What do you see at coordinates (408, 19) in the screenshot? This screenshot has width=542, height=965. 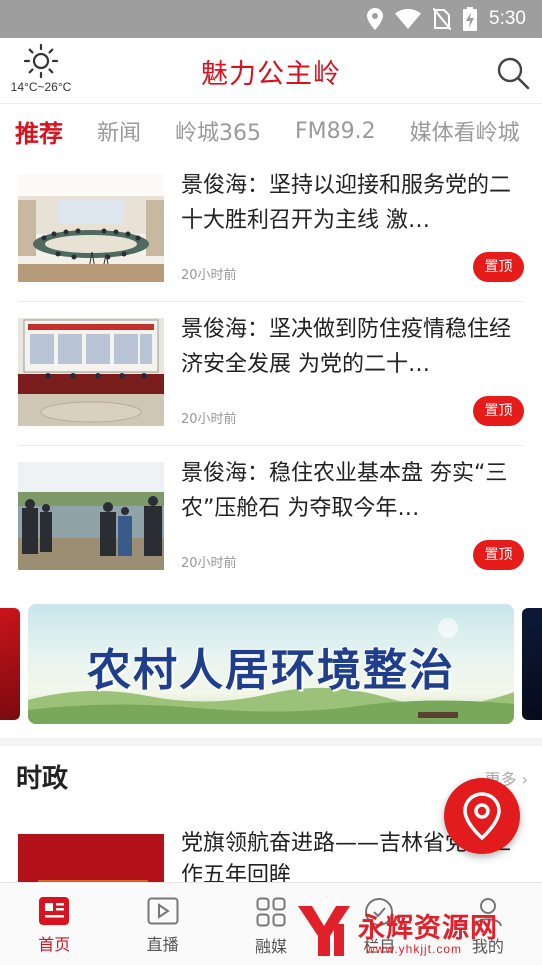 I see `wifi-icon` at bounding box center [408, 19].